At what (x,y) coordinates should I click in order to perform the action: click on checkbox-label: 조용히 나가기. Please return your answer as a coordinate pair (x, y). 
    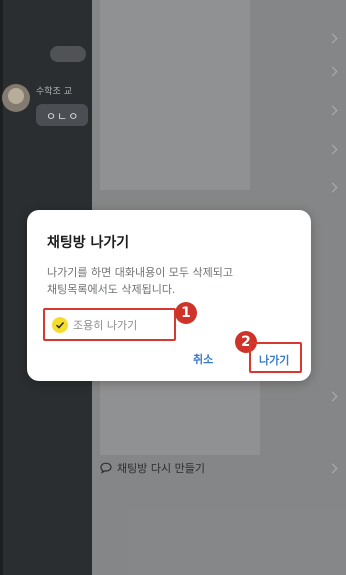
    Looking at the image, I should click on (105, 325).